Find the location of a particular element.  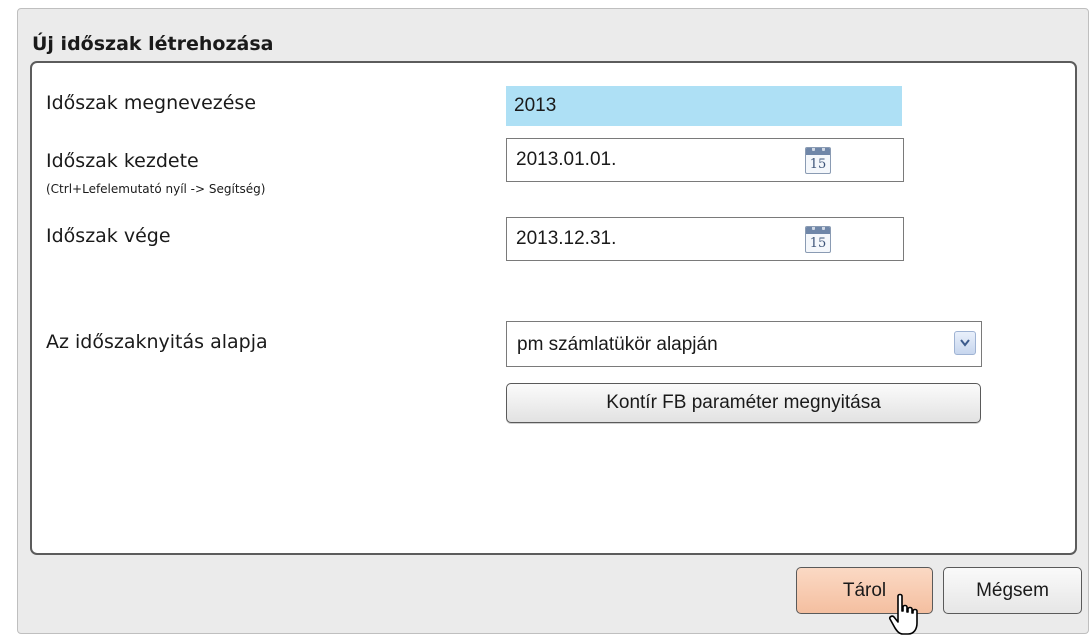

period-name-label: Időszak megnevezése is located at coordinates (151, 103).